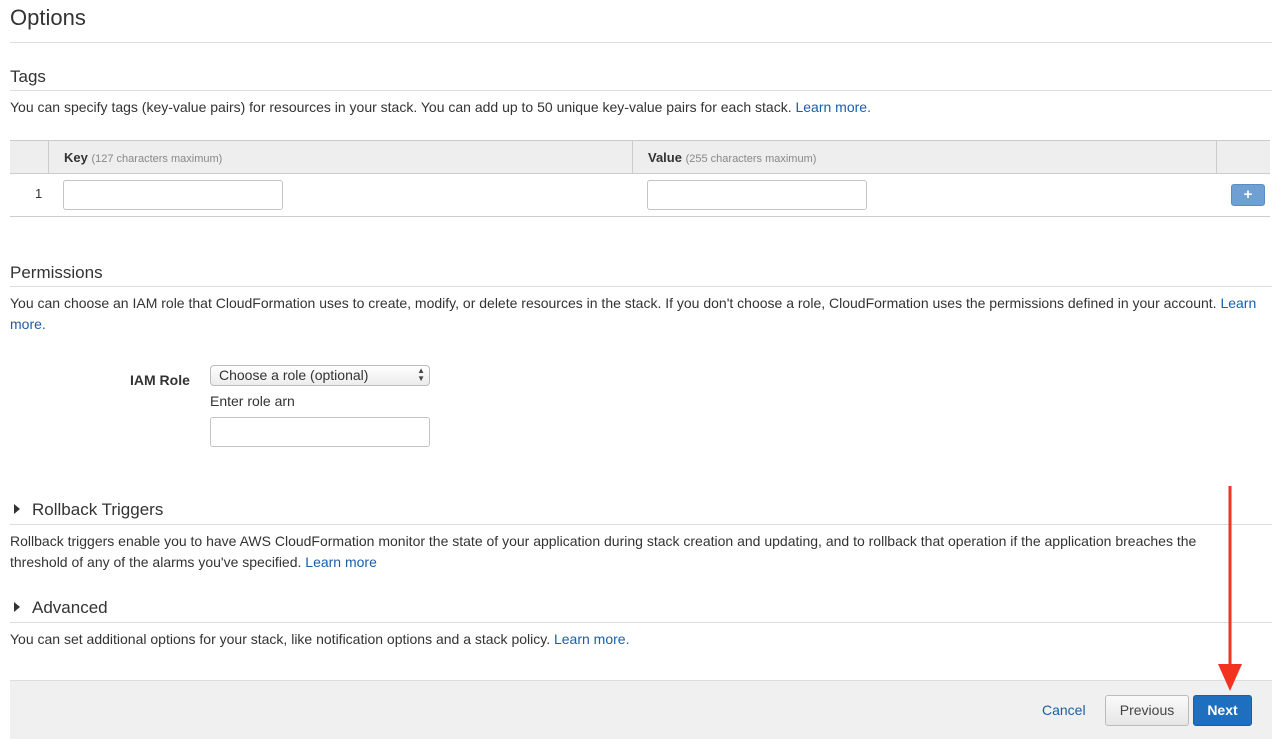  I want to click on advanced-toggle: Advanced, so click(61, 608).